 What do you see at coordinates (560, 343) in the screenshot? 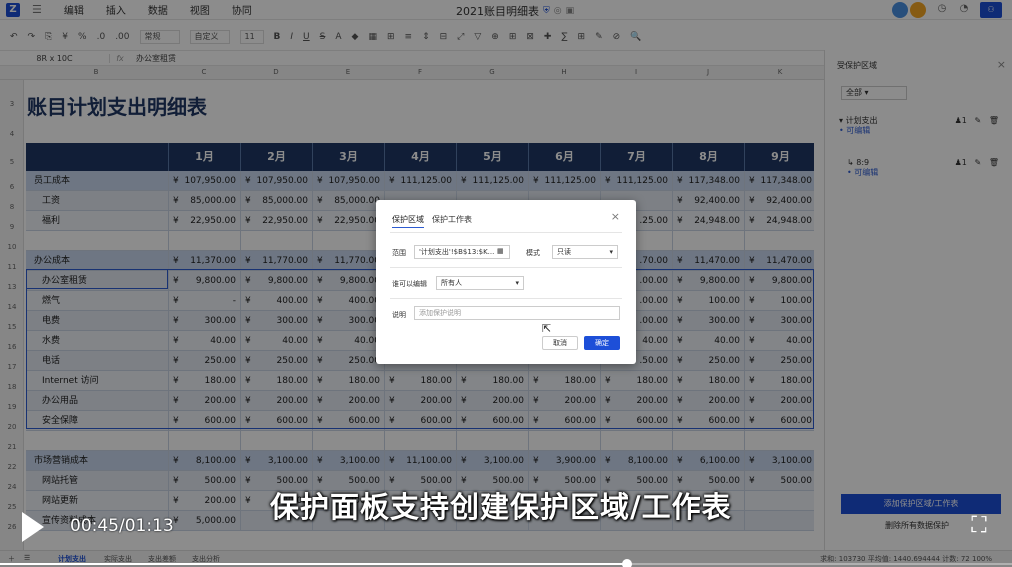
I see `cancel-button: 取消` at bounding box center [560, 343].